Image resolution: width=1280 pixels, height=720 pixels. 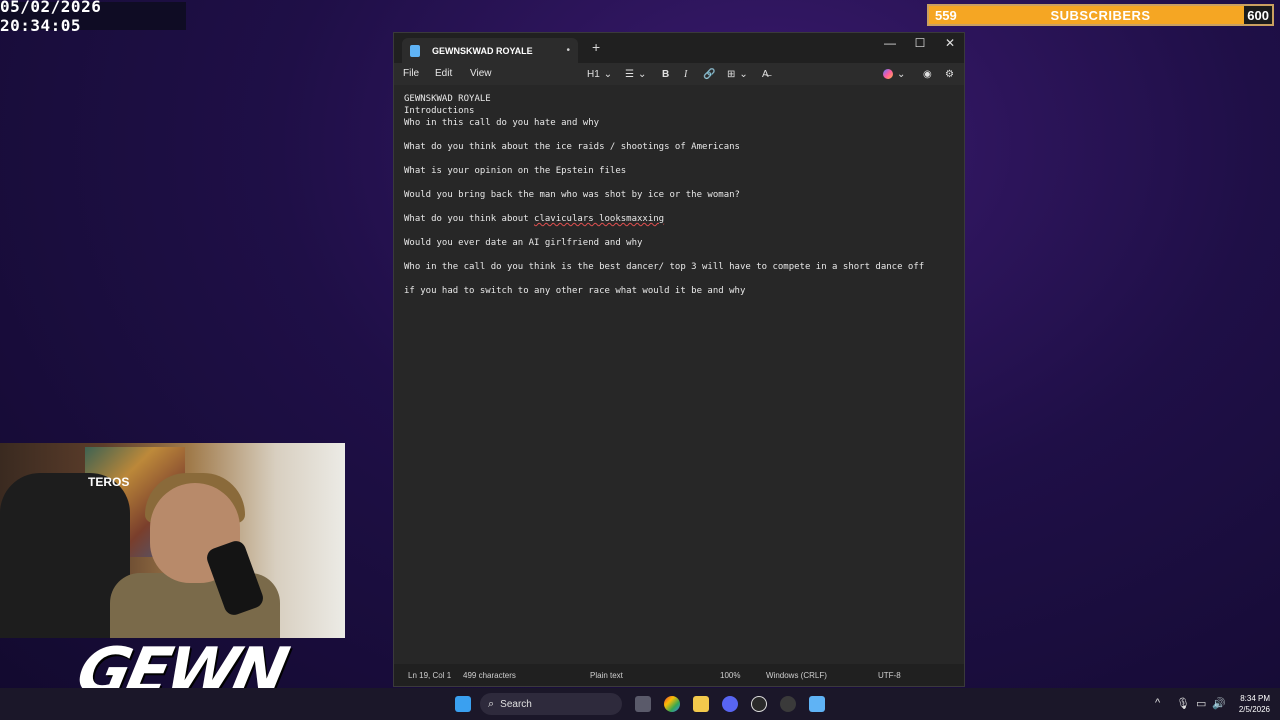 I want to click on app-icon, so click(x=788, y=704).